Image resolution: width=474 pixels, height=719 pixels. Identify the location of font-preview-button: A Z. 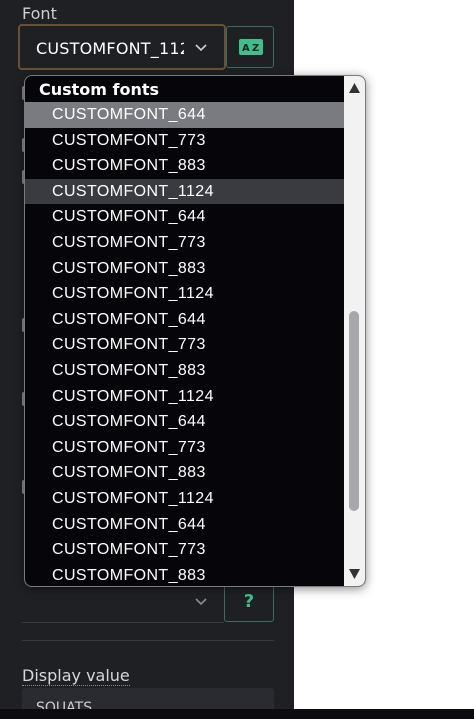
(250, 47).